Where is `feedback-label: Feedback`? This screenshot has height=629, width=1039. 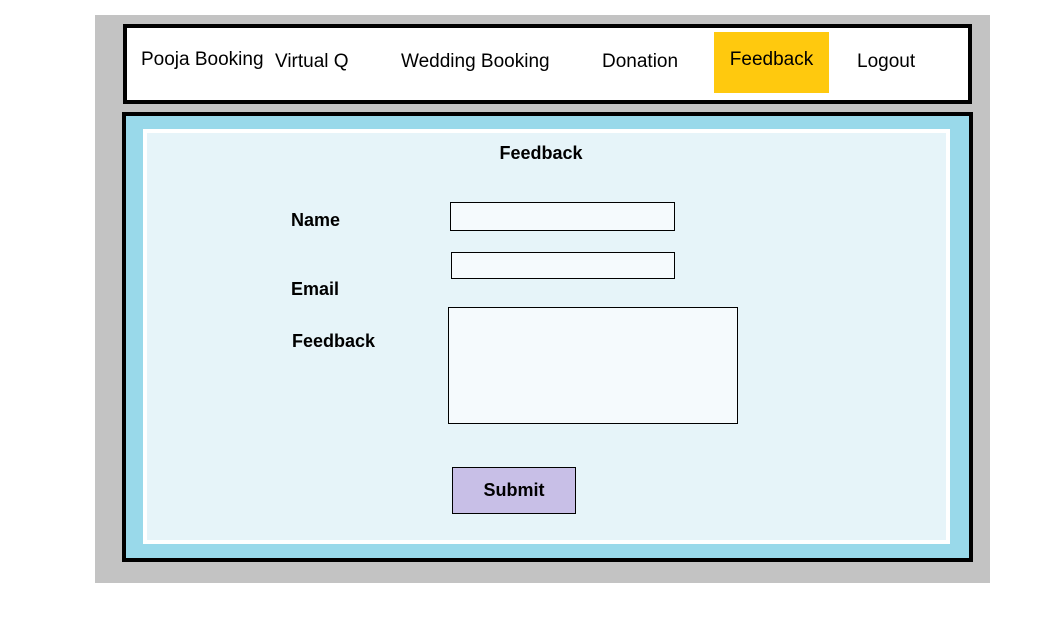
feedback-label: Feedback is located at coordinates (334, 341).